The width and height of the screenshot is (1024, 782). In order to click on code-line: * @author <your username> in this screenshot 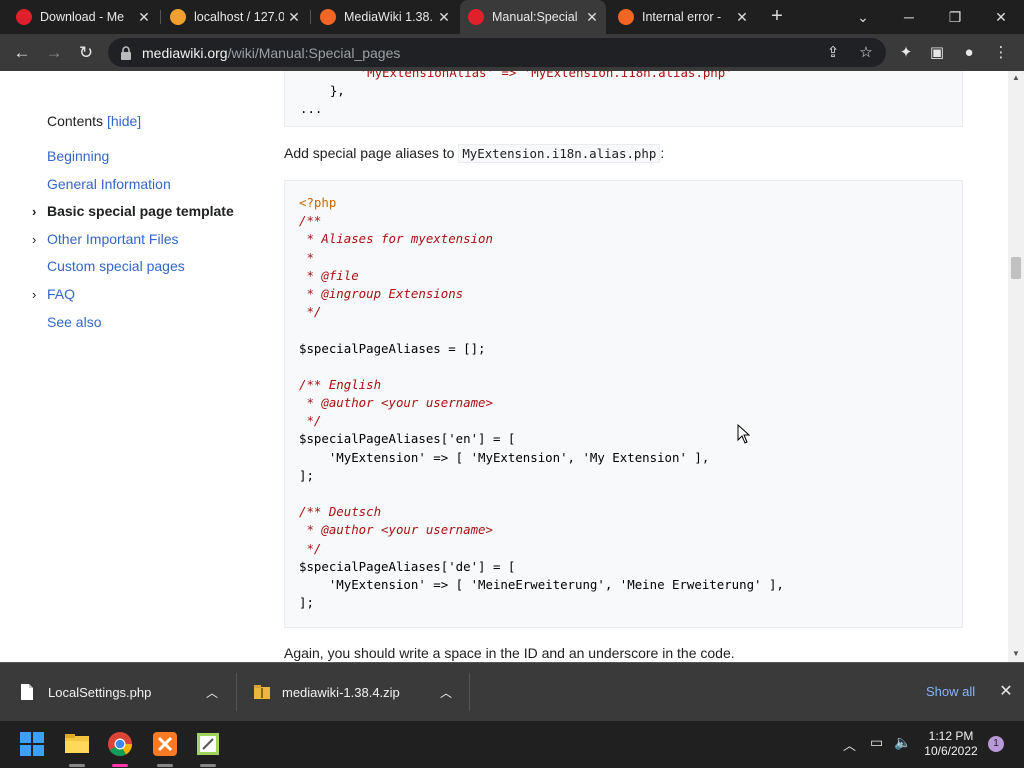, I will do `click(396, 530)`.